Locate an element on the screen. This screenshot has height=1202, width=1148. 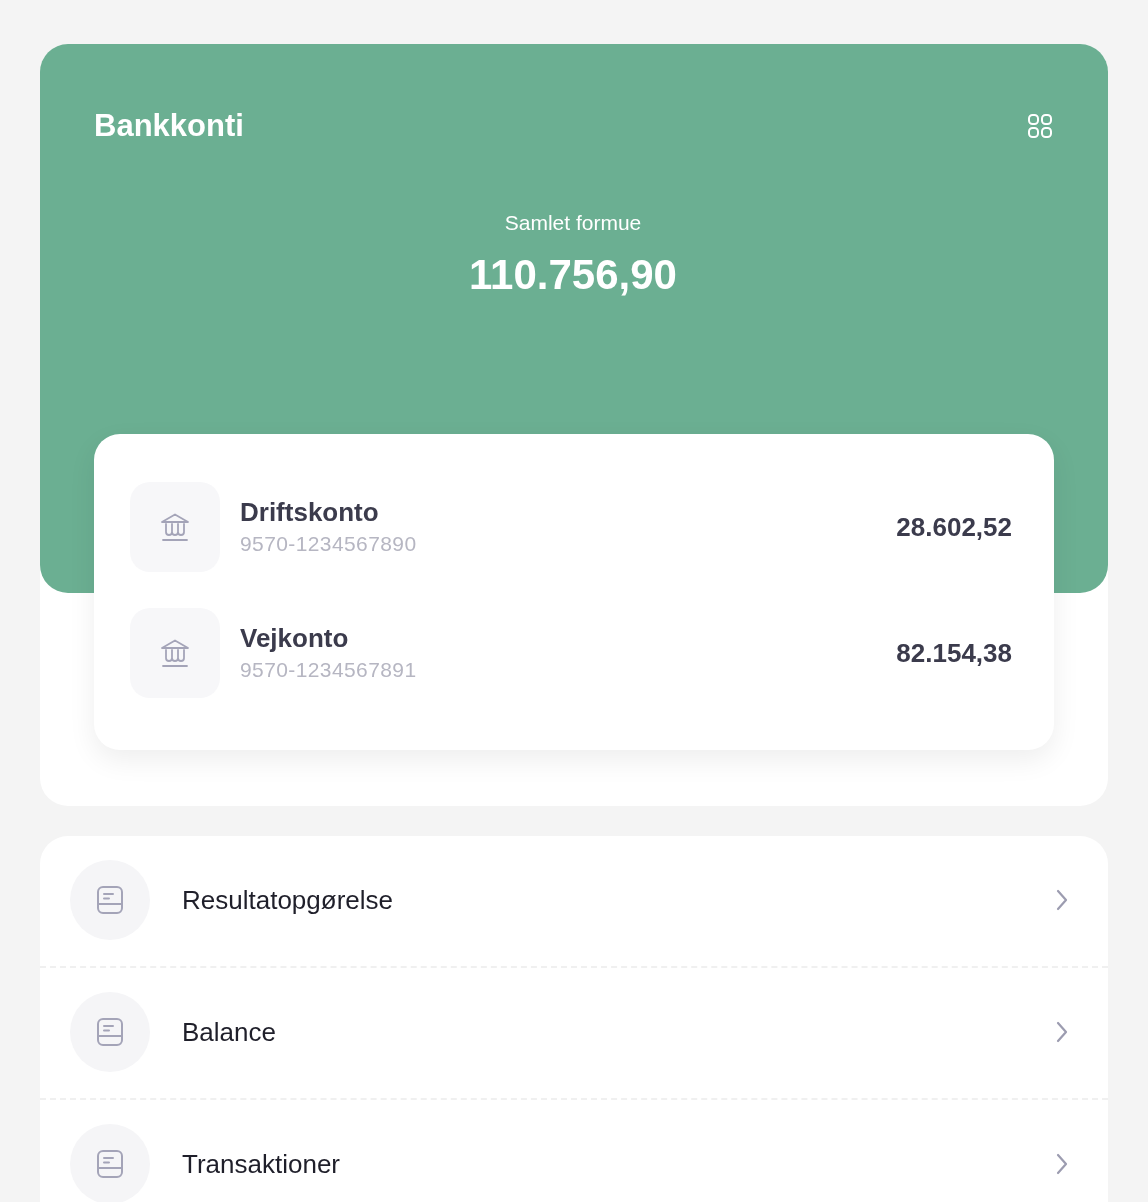
account-number: 9570-1234567891 is located at coordinates (328, 670).